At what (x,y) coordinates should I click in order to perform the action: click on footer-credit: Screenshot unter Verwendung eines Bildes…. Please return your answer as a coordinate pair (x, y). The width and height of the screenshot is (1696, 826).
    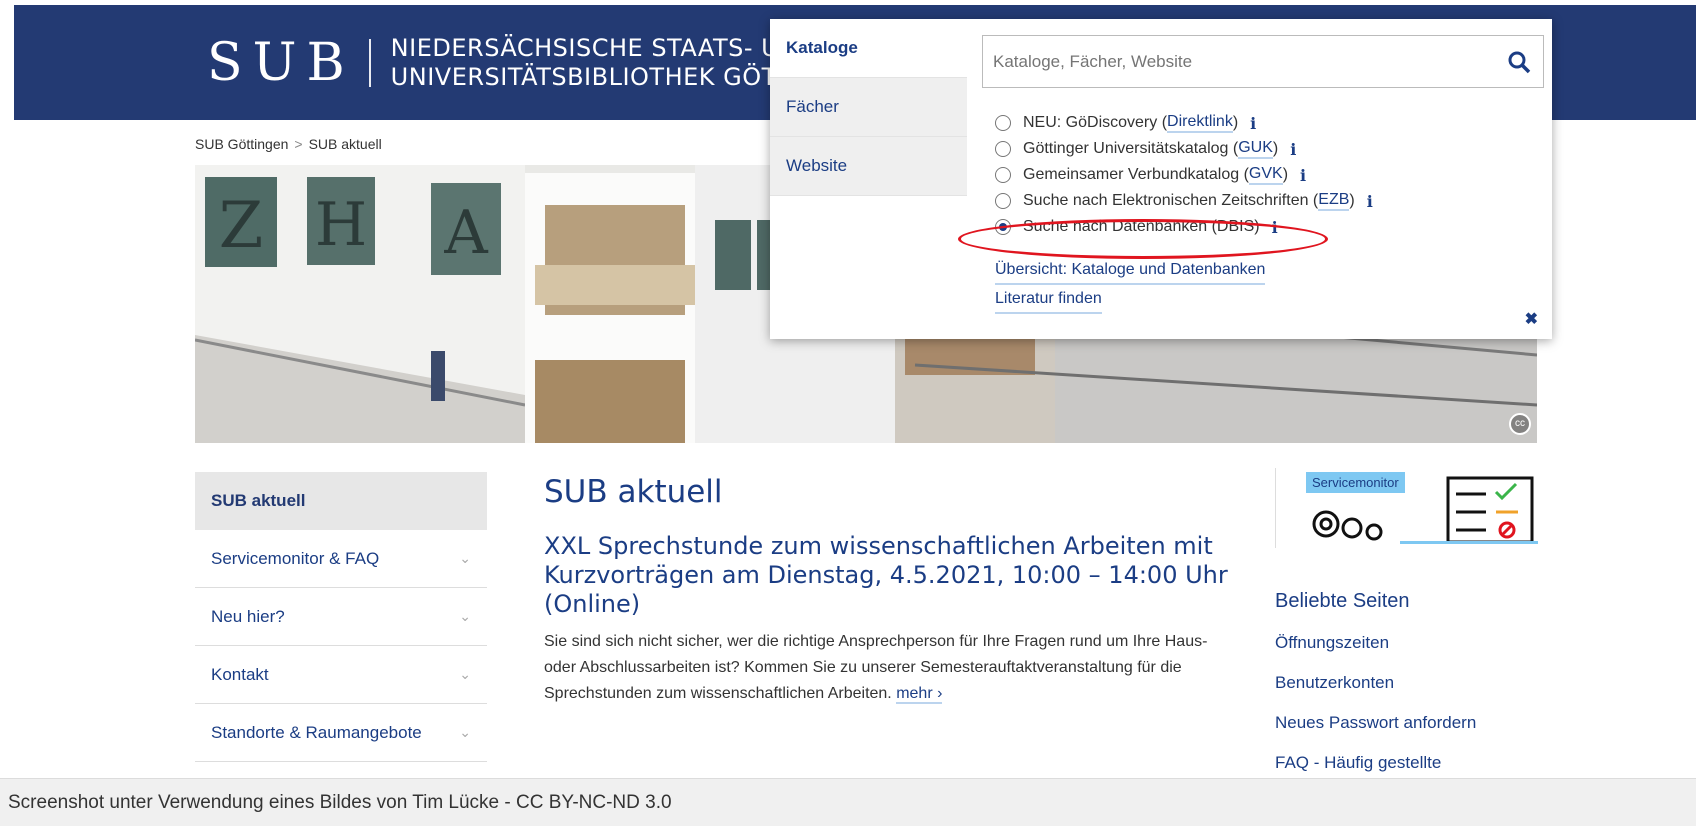
    Looking at the image, I should click on (848, 802).